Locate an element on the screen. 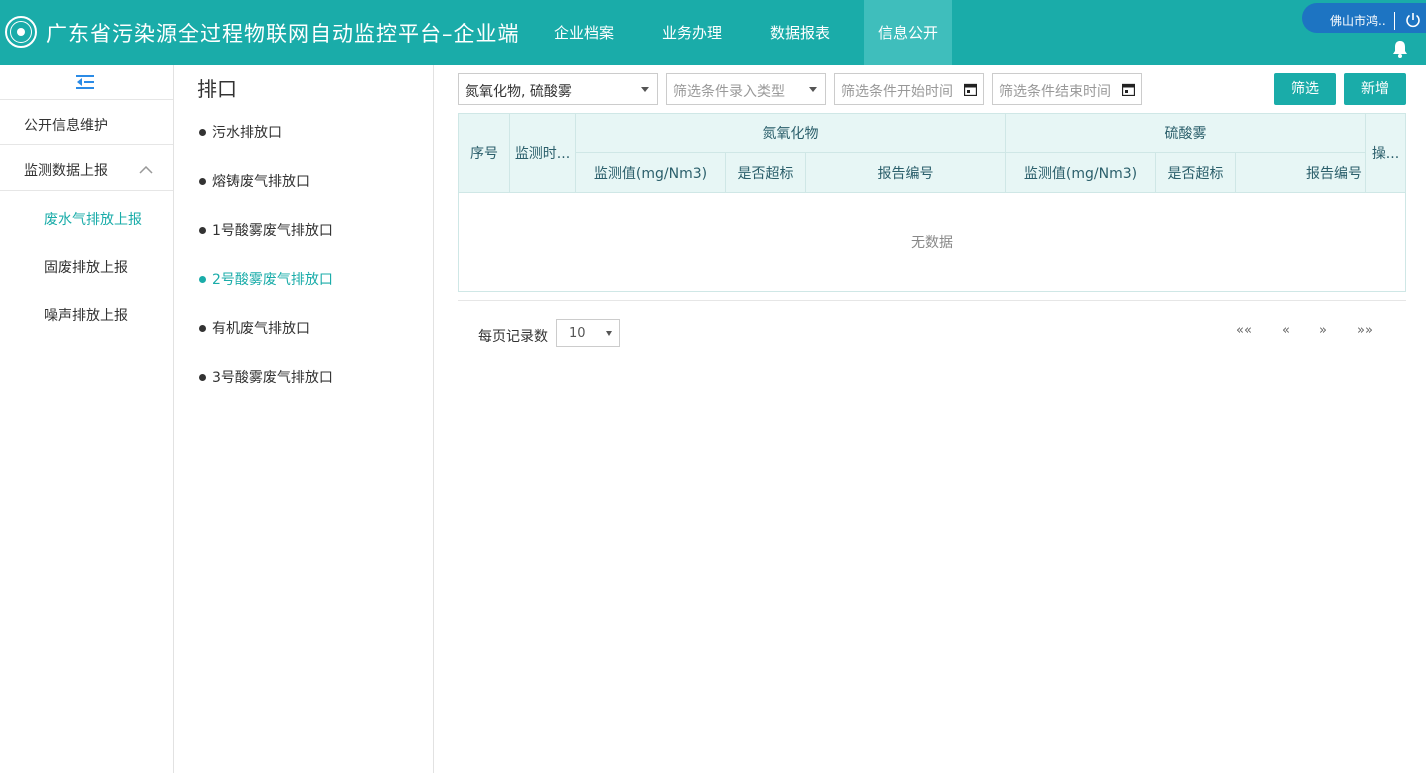  entry-type-select: 筛选条件录入类型 is located at coordinates (746, 89).